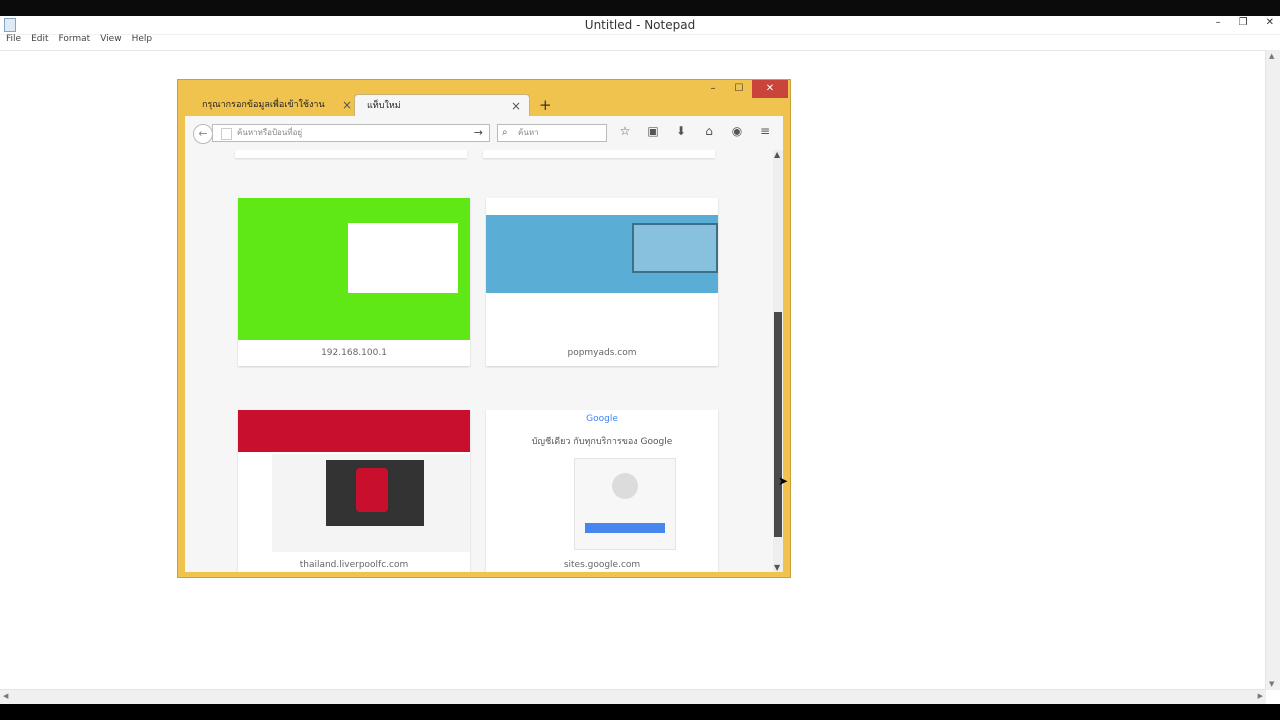  What do you see at coordinates (783, 481) in the screenshot?
I see `mouse-cursor-icon: ➤` at bounding box center [783, 481].